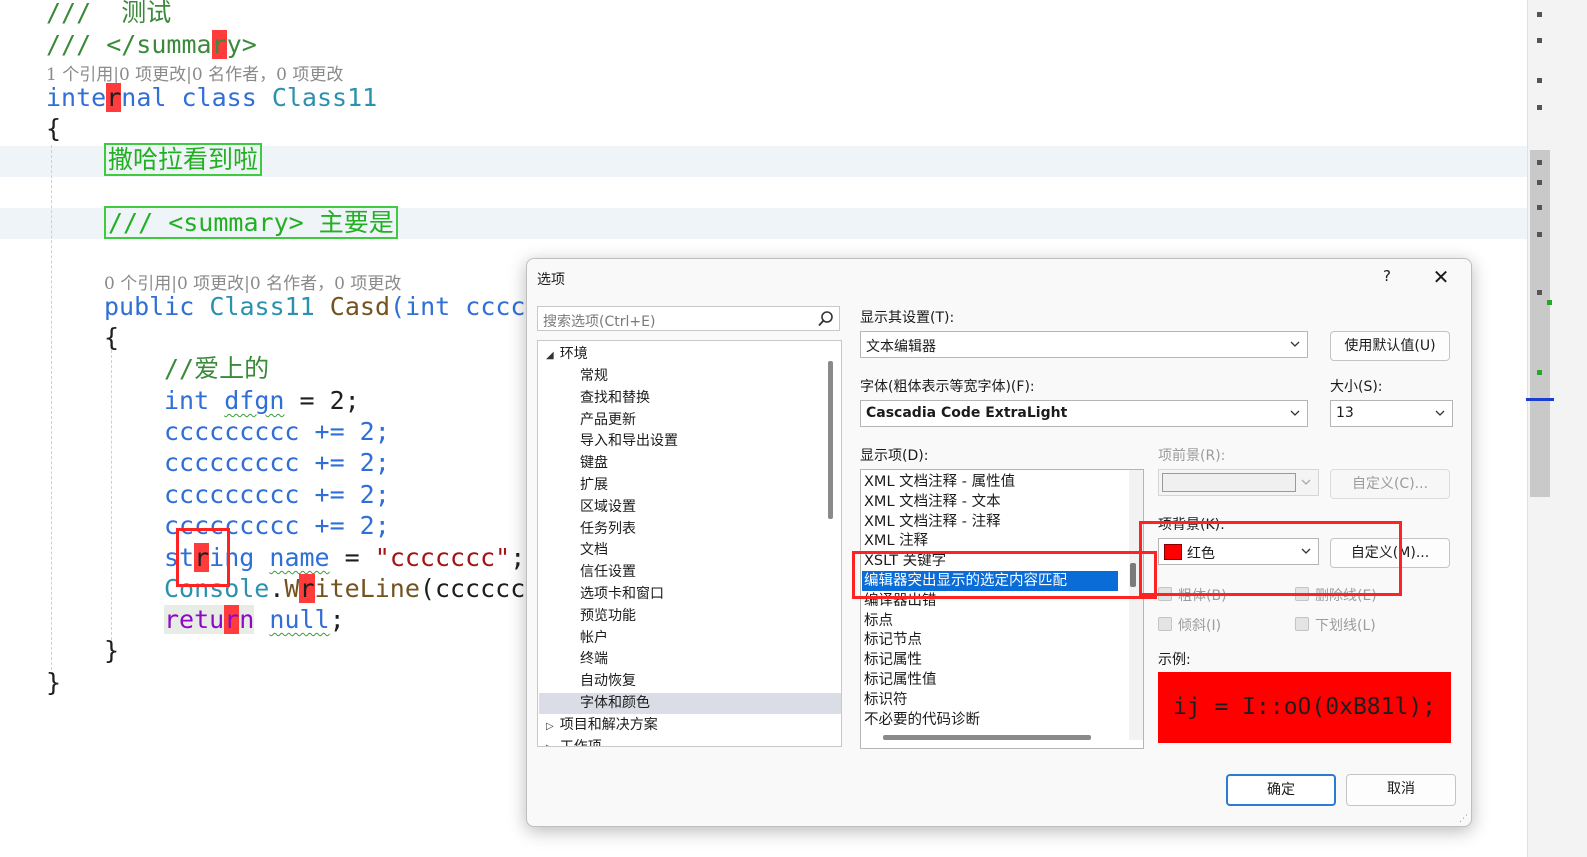 This screenshot has height=857, width=1587. Describe the element at coordinates (878, 621) in the screenshot. I see `display-item: 标点` at that location.